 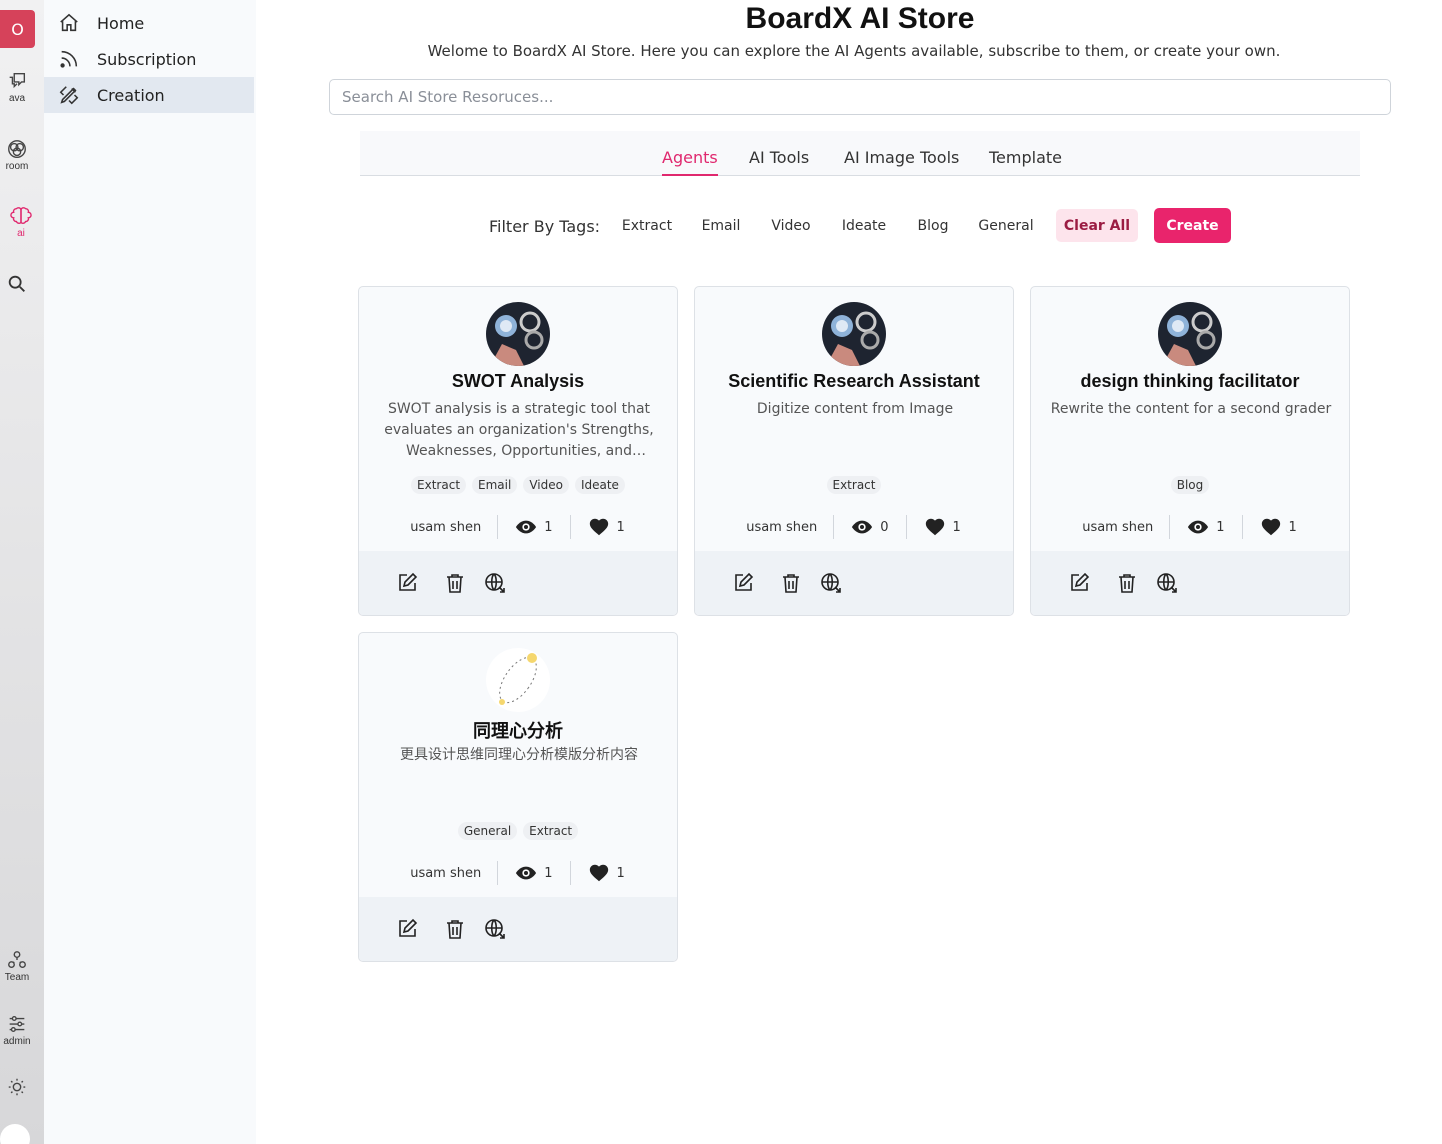 I want to click on profile-picture, so click(x=15, y=1134).